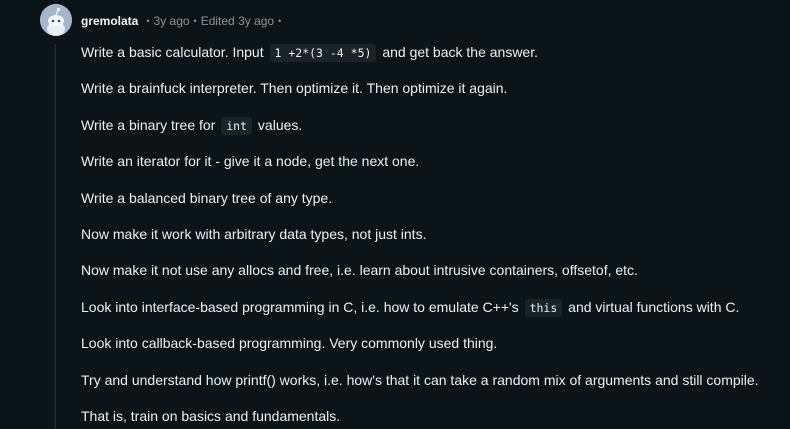 The height and width of the screenshot is (429, 790). I want to click on edited-label: Edited 3y ago, so click(237, 21).